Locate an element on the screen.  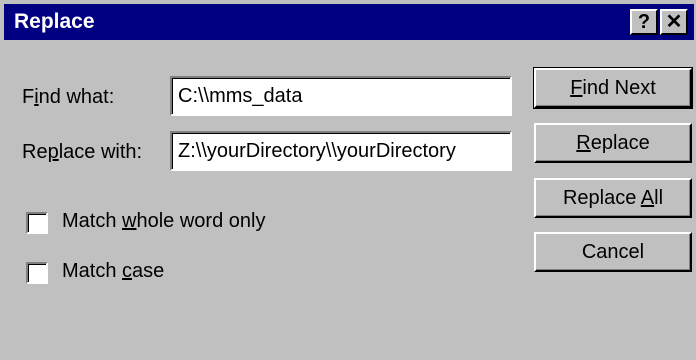
match-whole-word-label: Match whole word only is located at coordinates (163, 221).